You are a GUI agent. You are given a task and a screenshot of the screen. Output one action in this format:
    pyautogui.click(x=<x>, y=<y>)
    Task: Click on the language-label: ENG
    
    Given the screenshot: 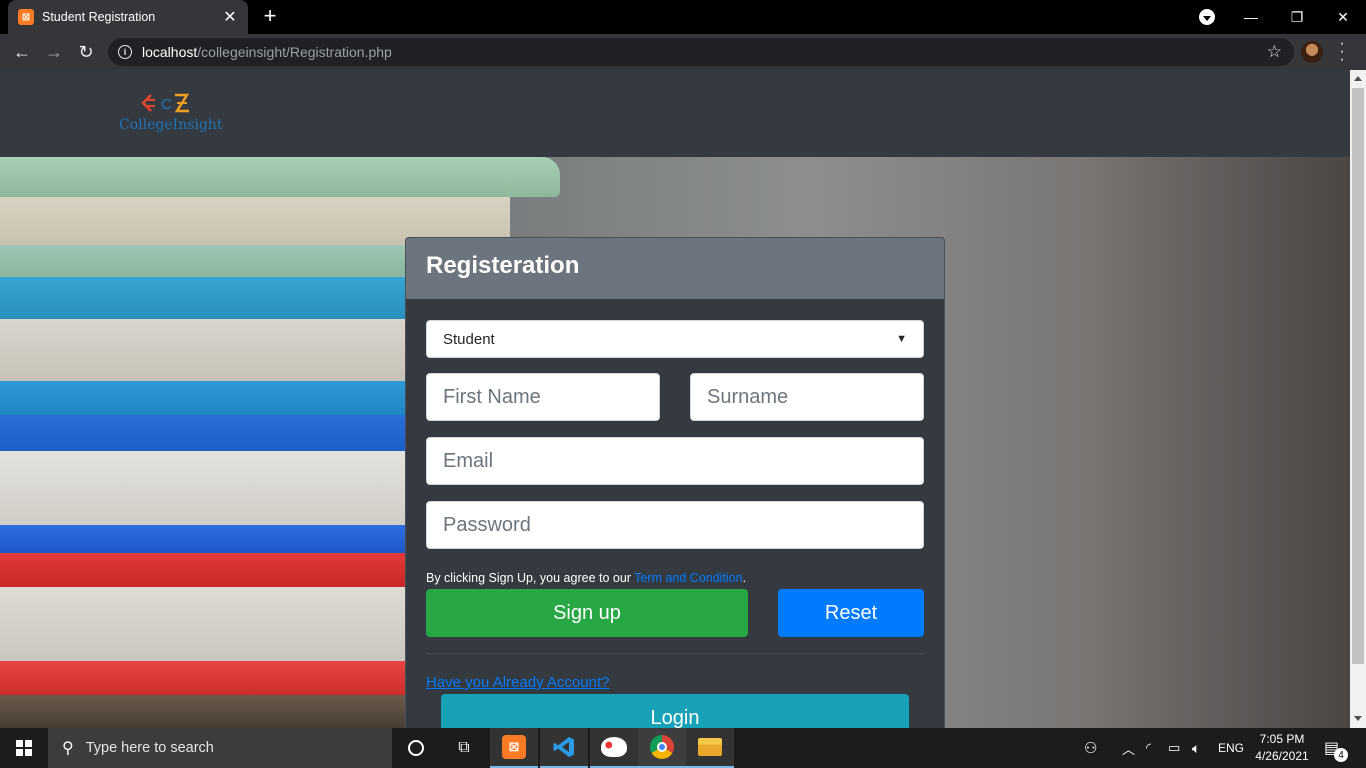 What is the action you would take?
    pyautogui.click(x=1231, y=748)
    